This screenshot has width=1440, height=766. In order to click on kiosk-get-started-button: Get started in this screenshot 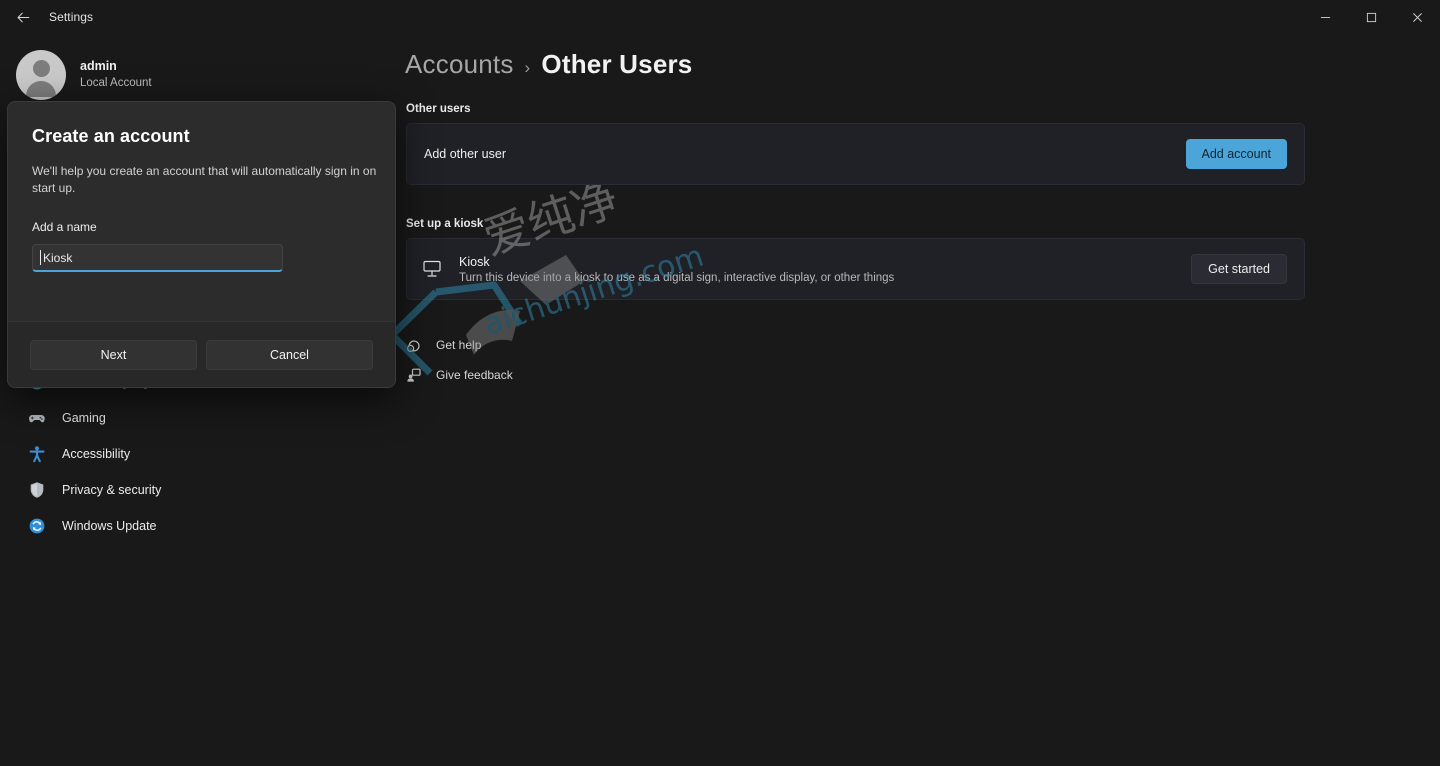, I will do `click(1239, 269)`.